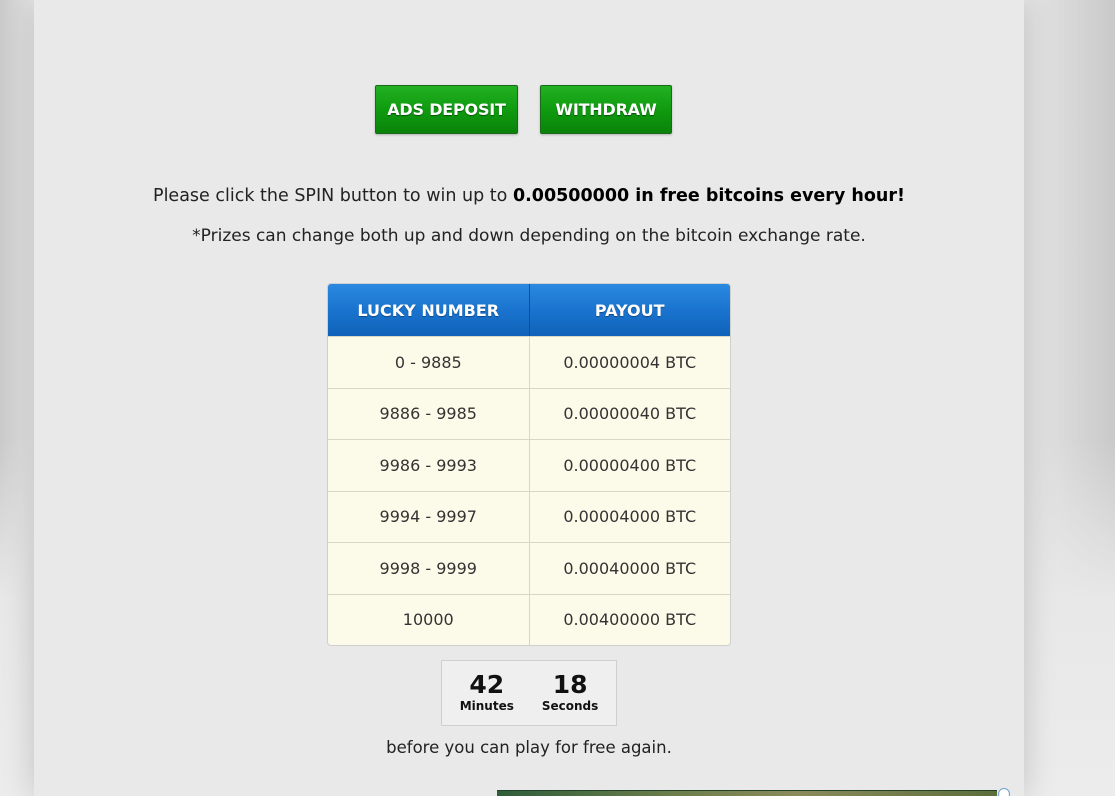 This screenshot has width=1115, height=796. I want to click on withdraw-button: WITHDRAW, so click(606, 109).